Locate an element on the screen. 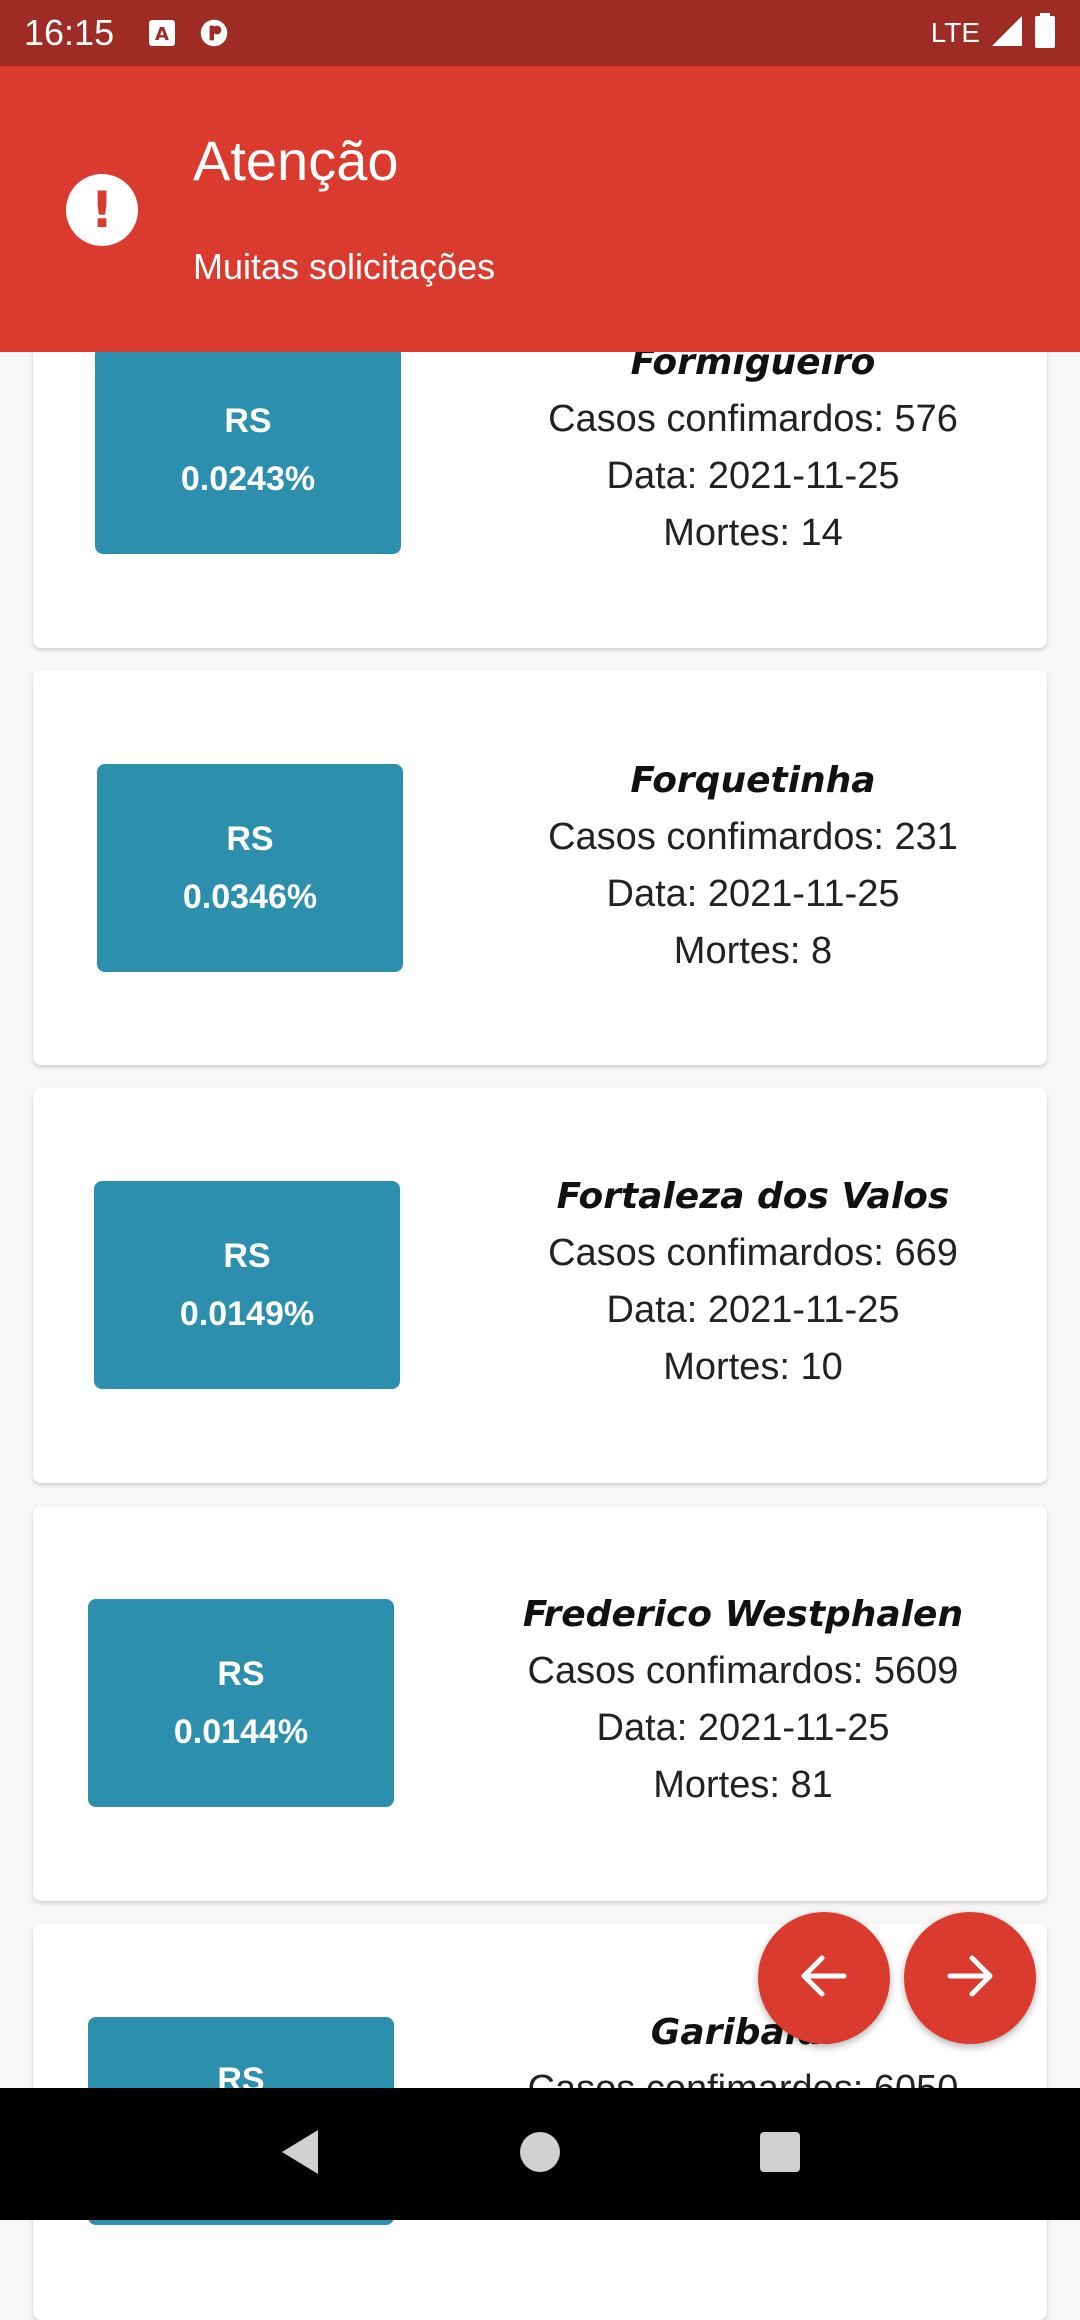 The height and width of the screenshot is (2320, 1080). signal-icon is located at coordinates (1007, 33).